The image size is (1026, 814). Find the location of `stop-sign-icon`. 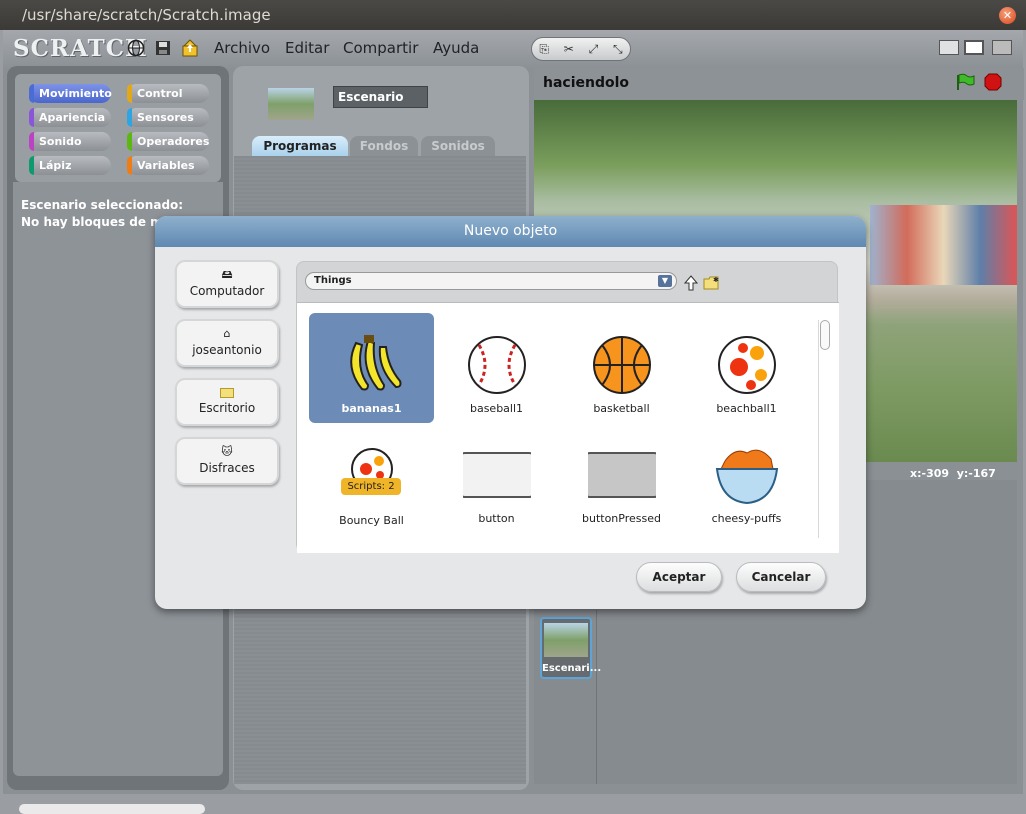

stop-sign-icon is located at coordinates (993, 82).